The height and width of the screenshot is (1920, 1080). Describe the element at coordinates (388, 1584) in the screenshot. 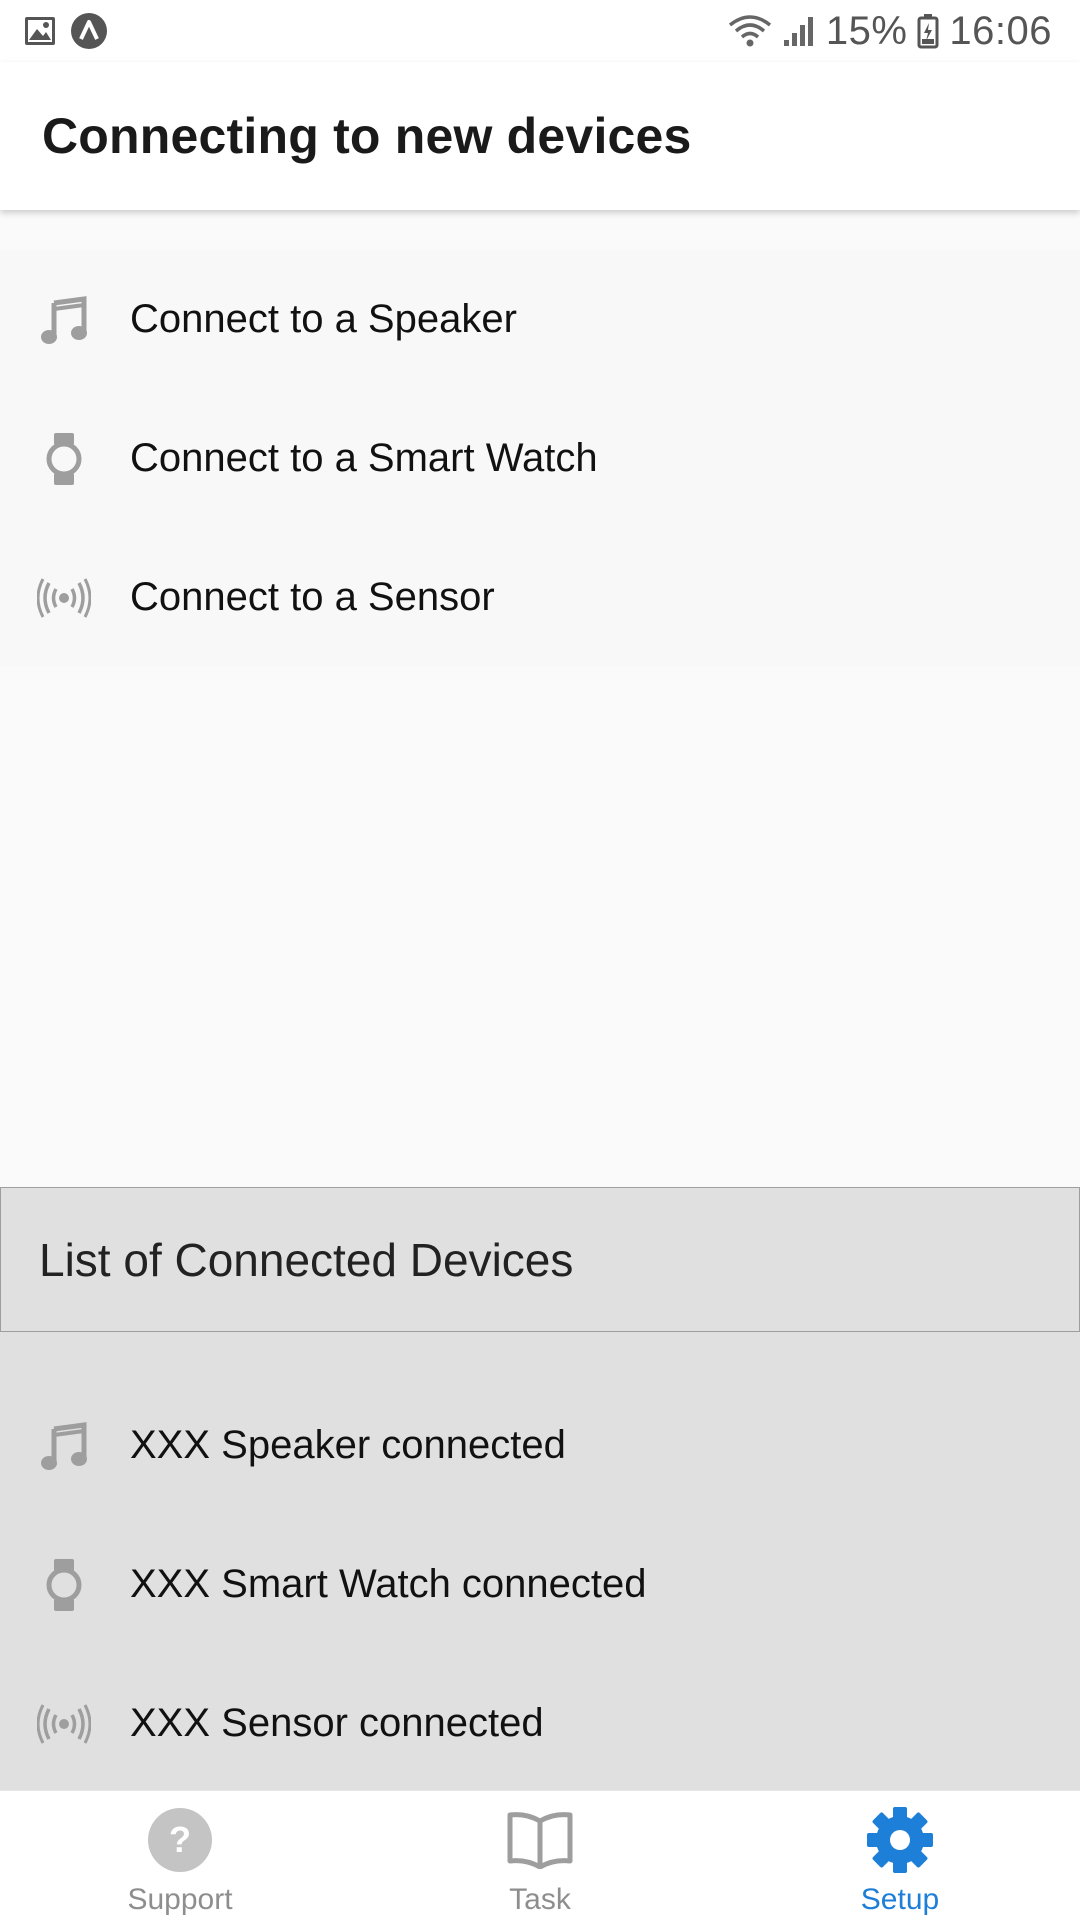

I see `connected-smart-watch-label: XXX Smart Watch connected` at that location.